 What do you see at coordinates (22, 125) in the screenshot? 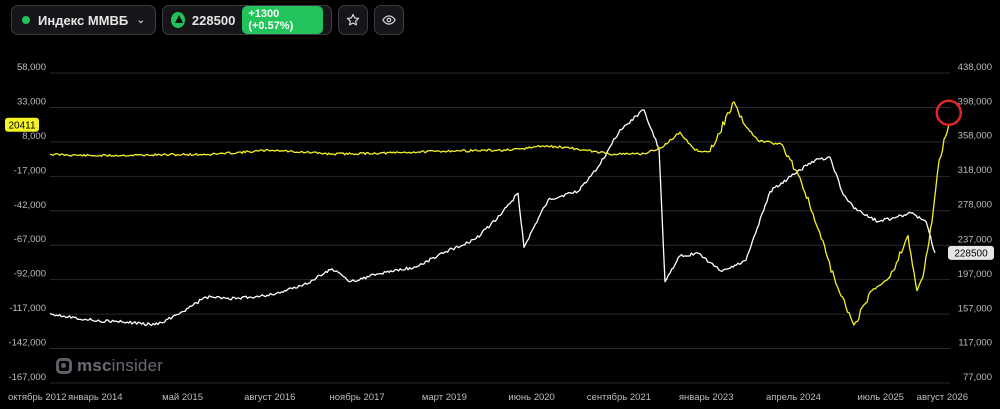
I see `last-value-label-left: 20411` at bounding box center [22, 125].